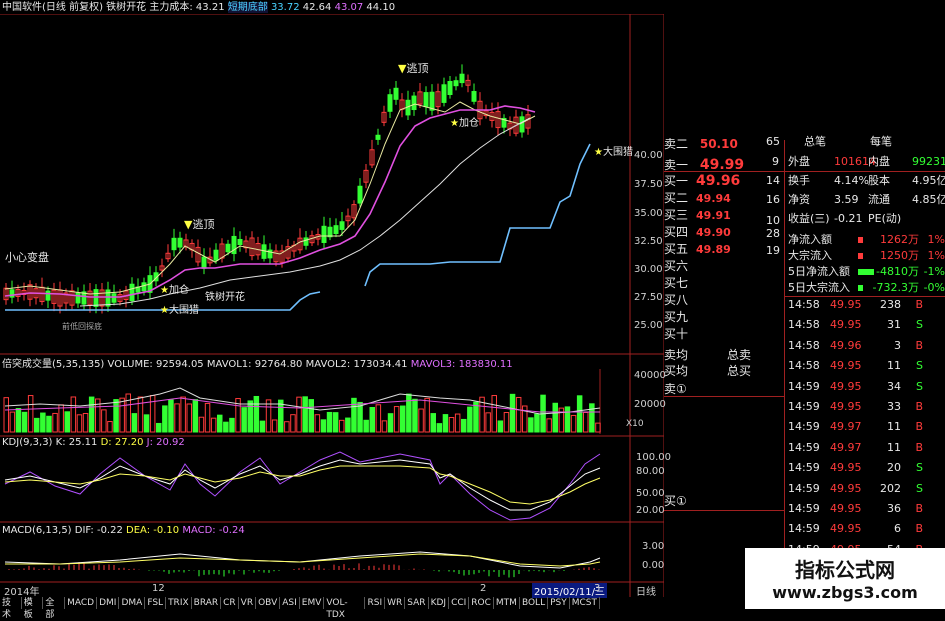 This screenshot has width=945, height=621. I want to click on order-count: 14, so click(773, 180).